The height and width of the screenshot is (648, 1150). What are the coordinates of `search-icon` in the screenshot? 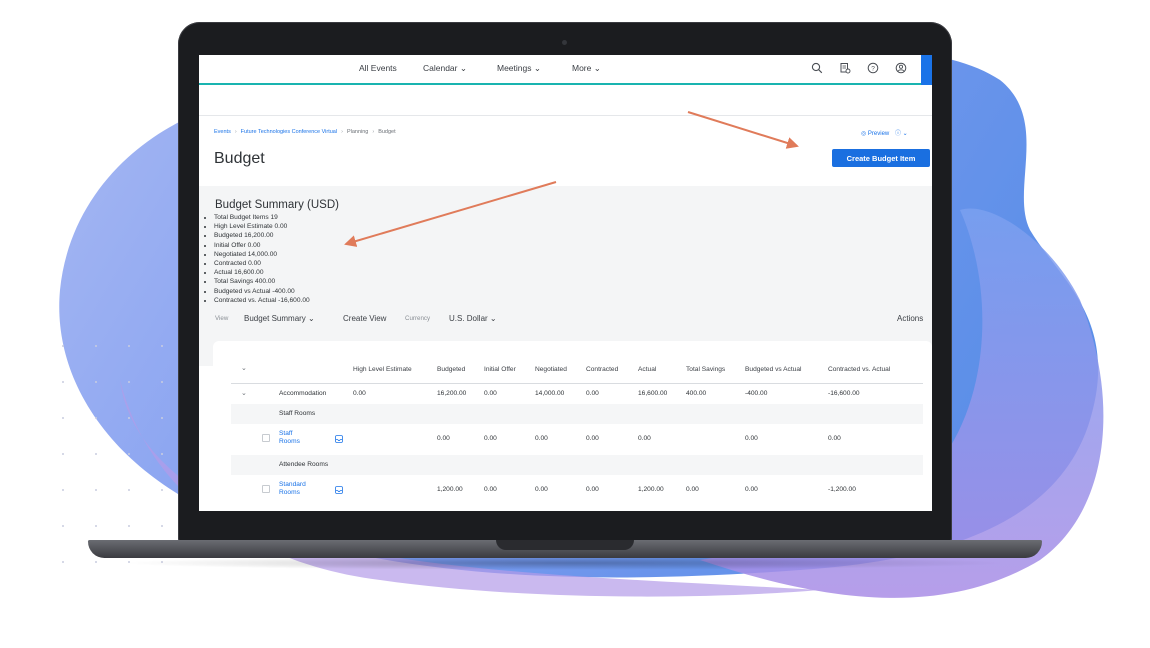 It's located at (817, 68).